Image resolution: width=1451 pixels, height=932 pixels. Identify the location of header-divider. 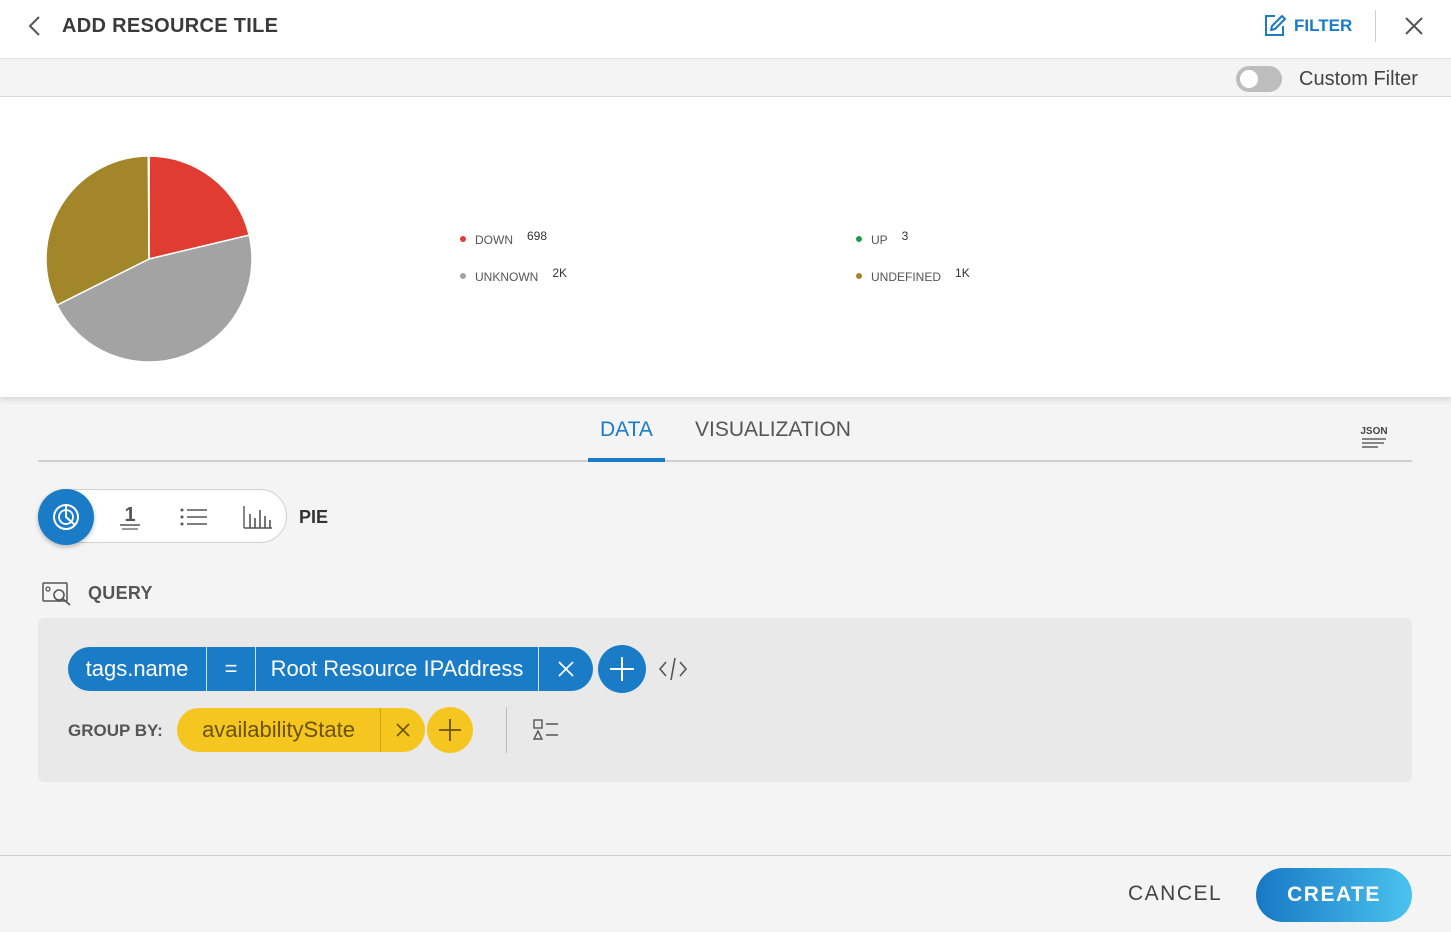
(1375, 26).